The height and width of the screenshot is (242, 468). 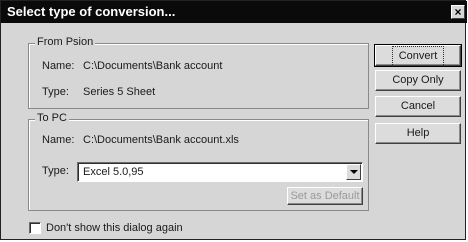 I want to click on to-pc-group-label: To PC, so click(x=52, y=118).